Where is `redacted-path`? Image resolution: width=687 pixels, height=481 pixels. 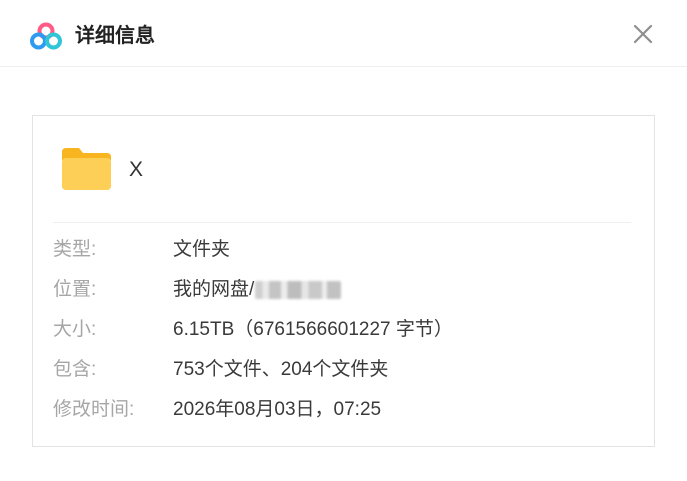 redacted-path is located at coordinates (298, 289).